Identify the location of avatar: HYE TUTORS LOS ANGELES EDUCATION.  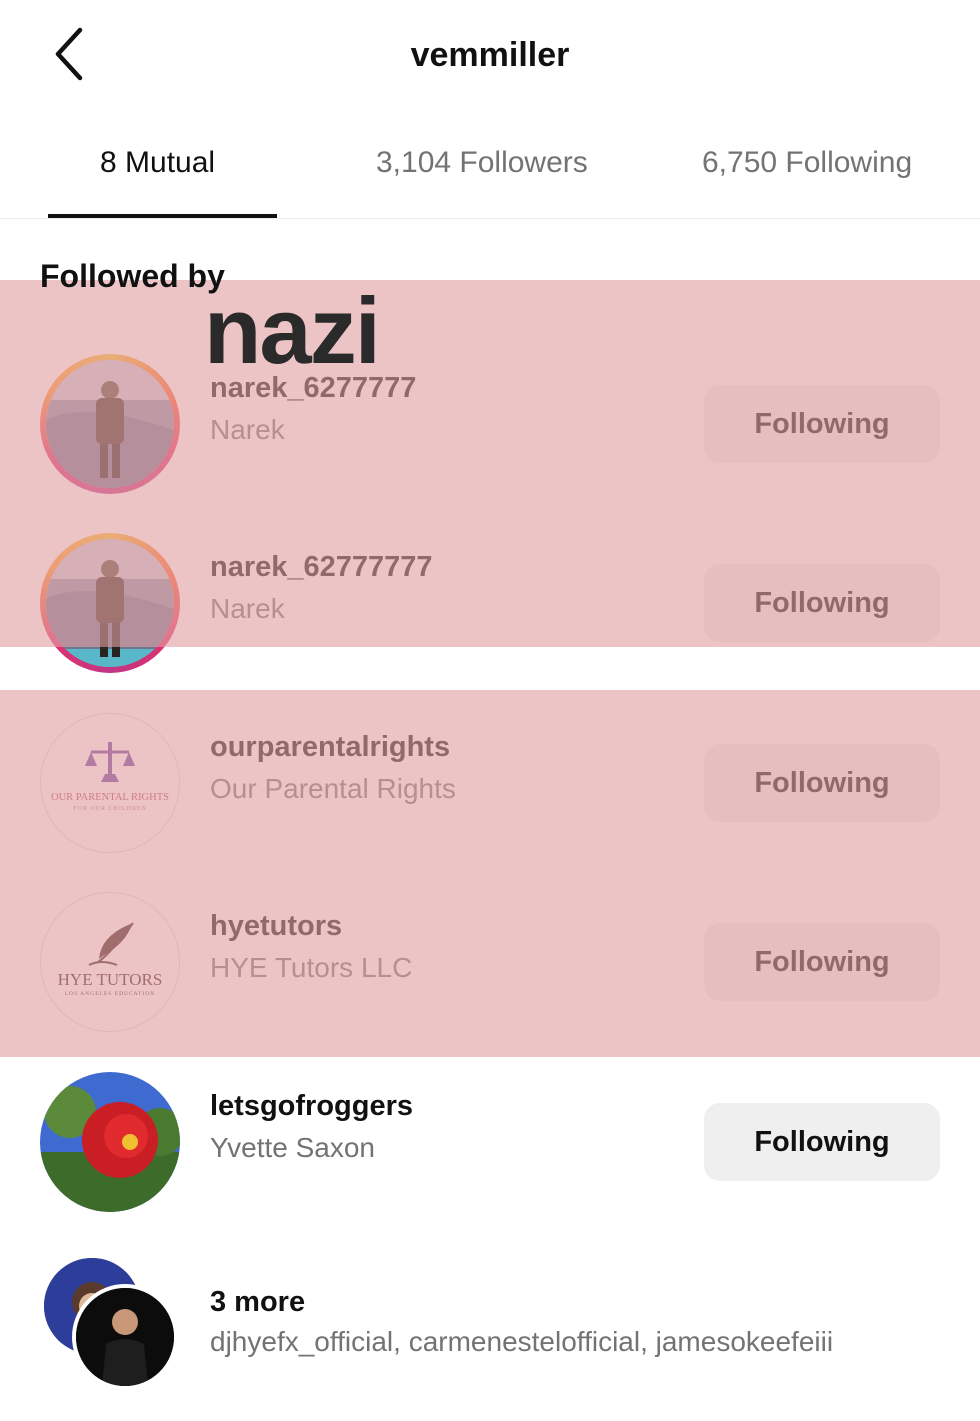
(110, 962).